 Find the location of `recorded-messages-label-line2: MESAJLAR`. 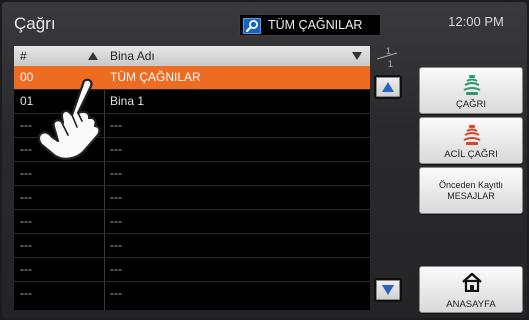

recorded-messages-label-line2: MESAJLAR is located at coordinates (471, 196).